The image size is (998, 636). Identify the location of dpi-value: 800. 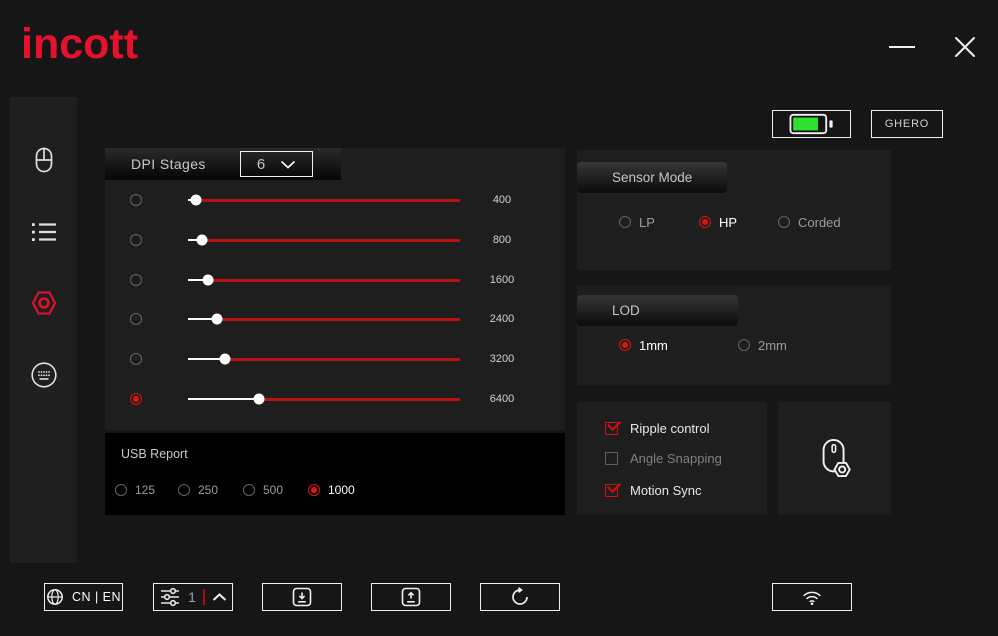
(502, 240).